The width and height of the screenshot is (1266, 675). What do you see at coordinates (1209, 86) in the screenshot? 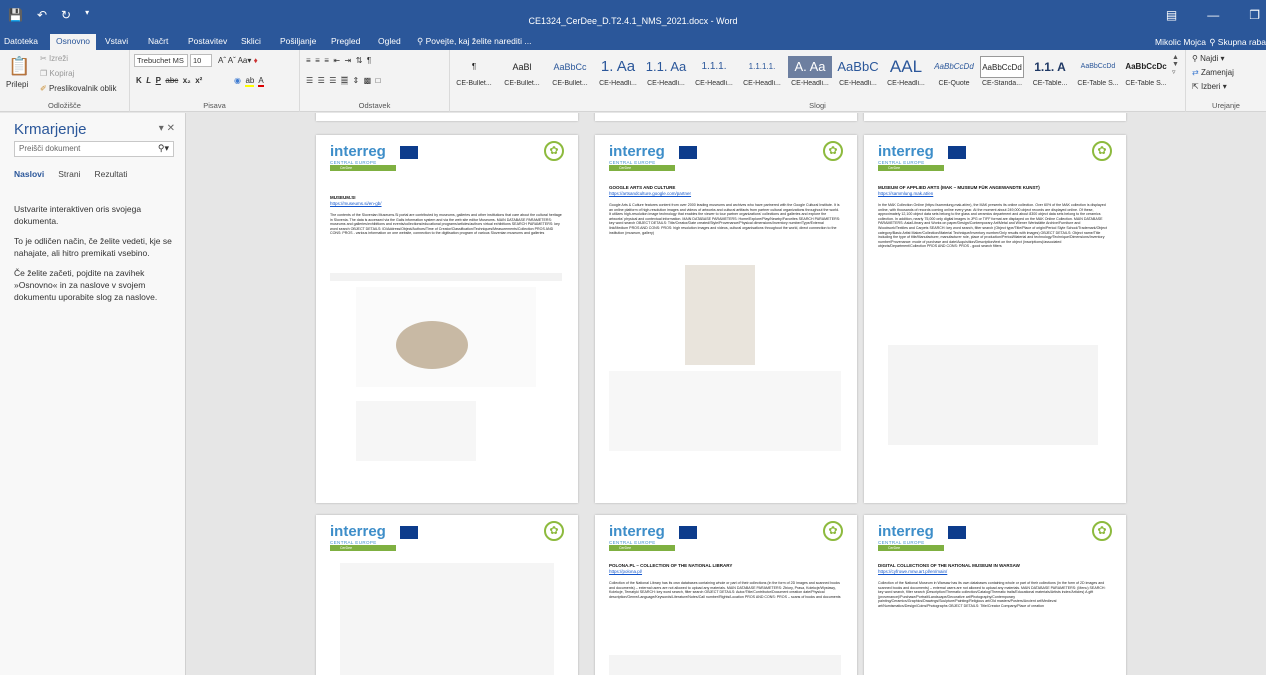
I see `select-button: ⇱ Izberi ▾` at bounding box center [1209, 86].